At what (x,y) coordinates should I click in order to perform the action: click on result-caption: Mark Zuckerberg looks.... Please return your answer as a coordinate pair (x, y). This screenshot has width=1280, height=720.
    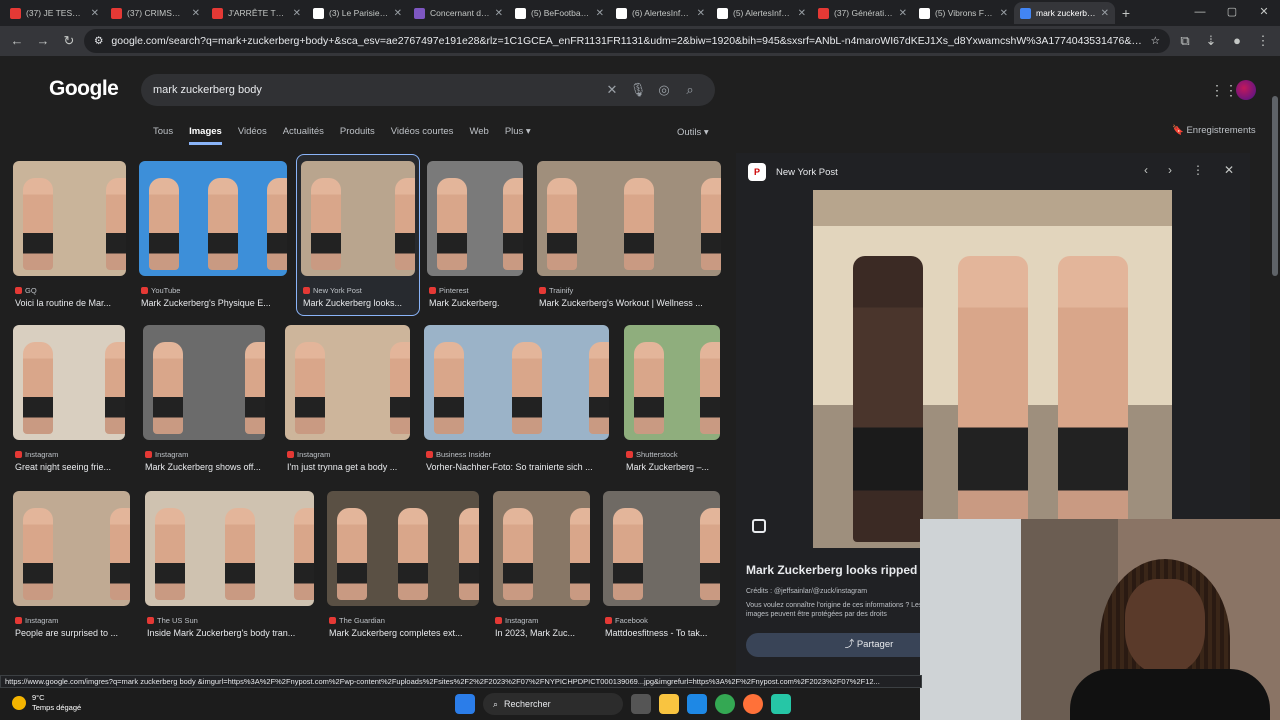
    Looking at the image, I should click on (360, 303).